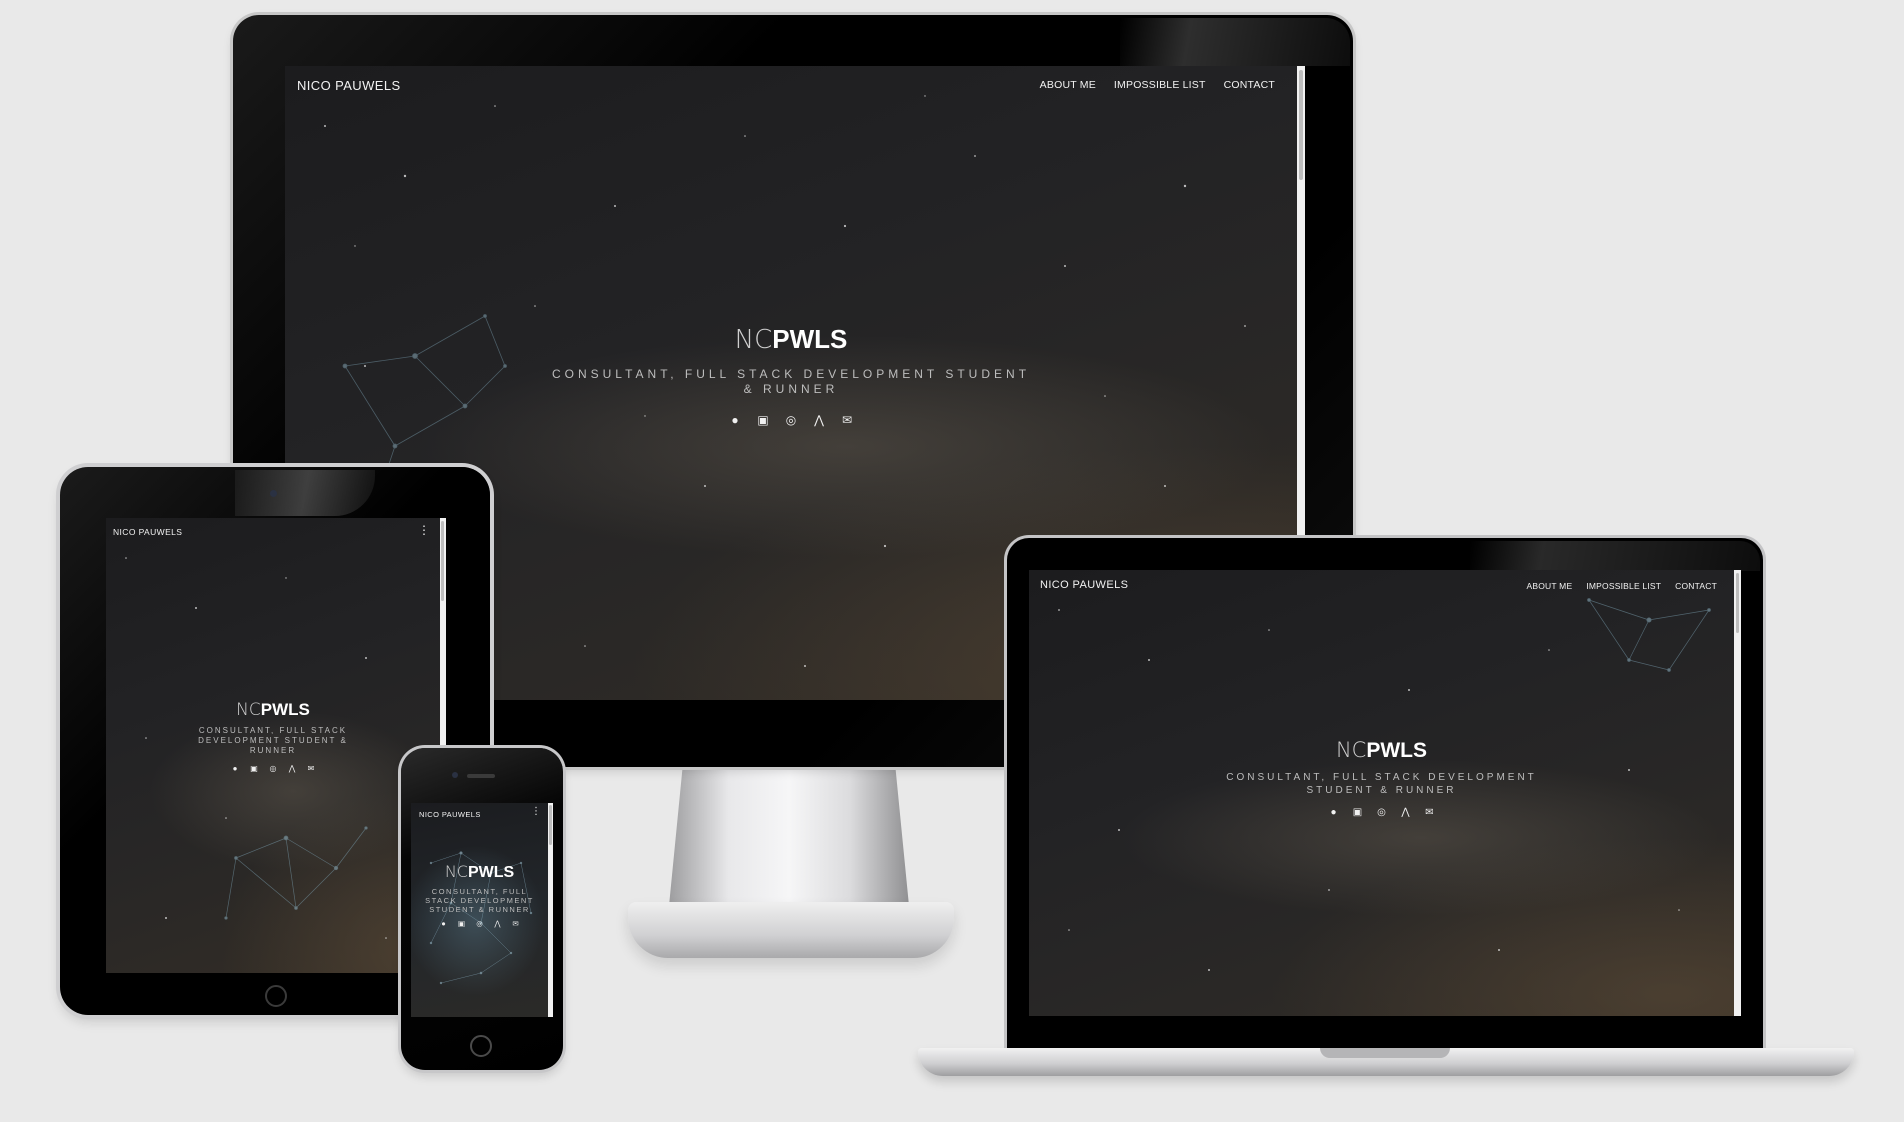 The image size is (1904, 1122). I want to click on tablet-home-button, so click(276, 996).